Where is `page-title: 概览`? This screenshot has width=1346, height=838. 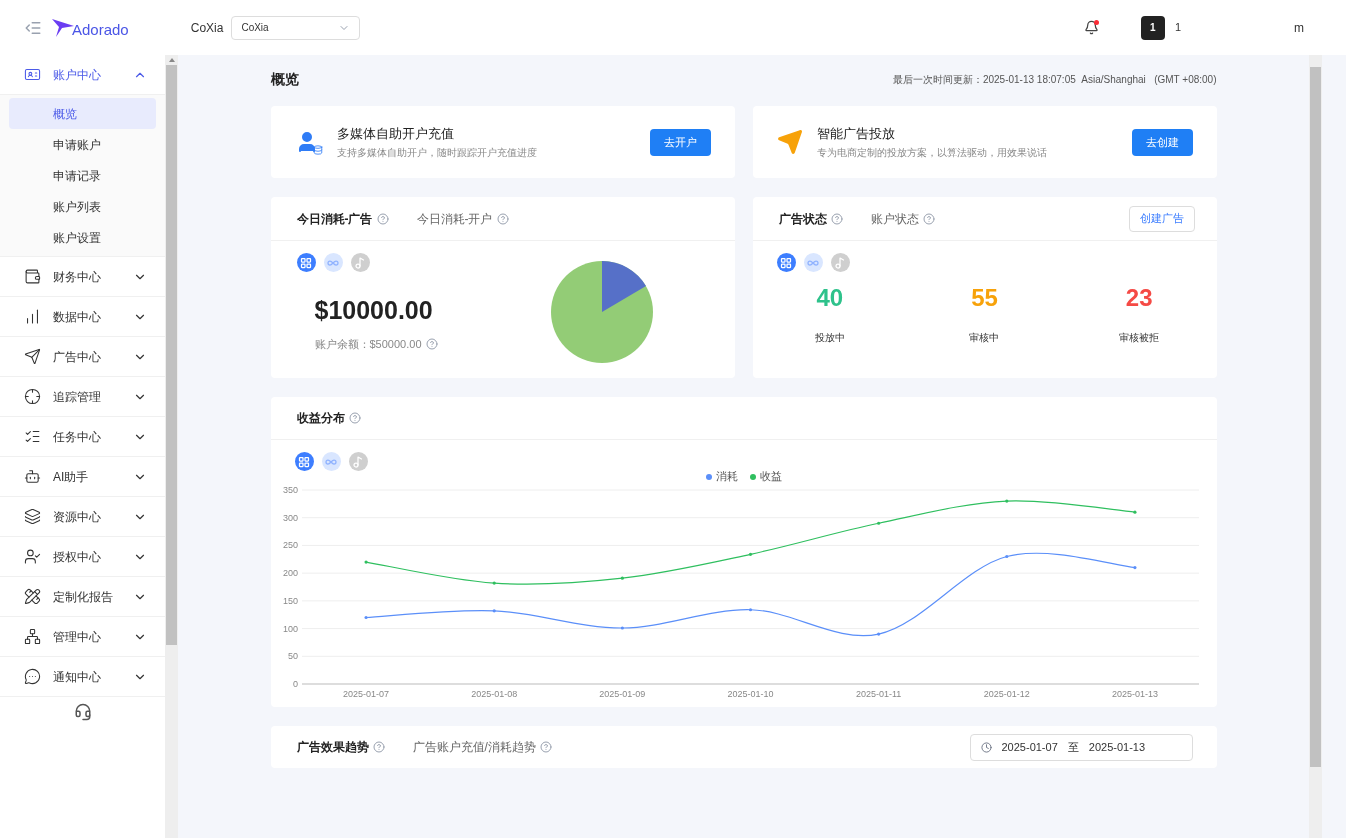 page-title: 概览 is located at coordinates (284, 79).